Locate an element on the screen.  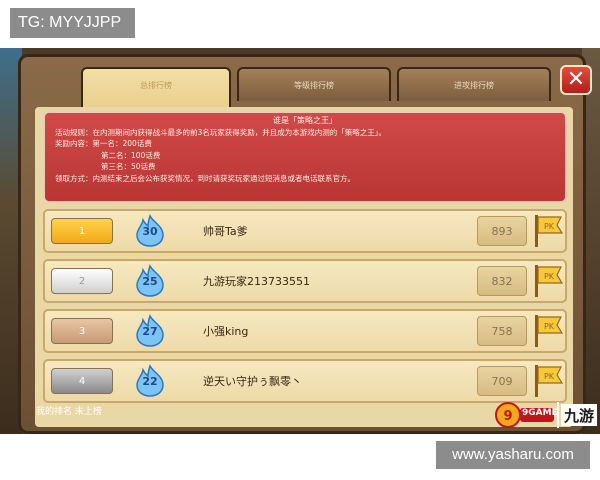
leaderboard-row: 3 27 小强king 758 PK is located at coordinates (305, 331).